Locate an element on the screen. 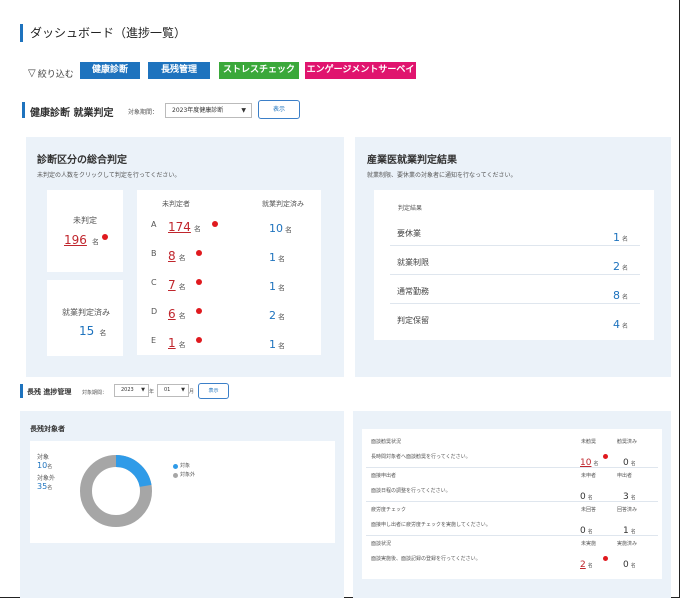  judgment-count-value: 1 is located at coordinates (616, 237).